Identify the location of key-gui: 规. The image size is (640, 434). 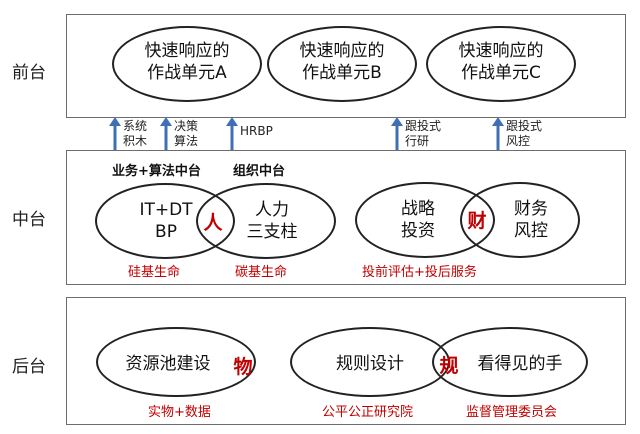
(449, 366).